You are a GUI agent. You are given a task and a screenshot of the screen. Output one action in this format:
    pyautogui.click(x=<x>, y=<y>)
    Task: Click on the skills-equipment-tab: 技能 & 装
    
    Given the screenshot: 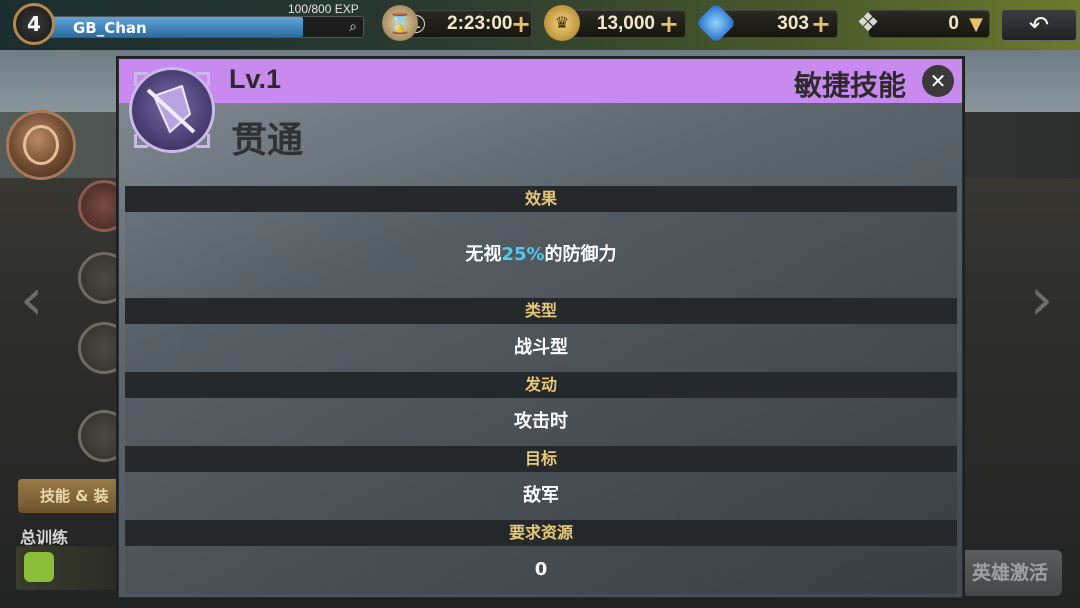 What is the action you would take?
    pyautogui.click(x=73, y=496)
    